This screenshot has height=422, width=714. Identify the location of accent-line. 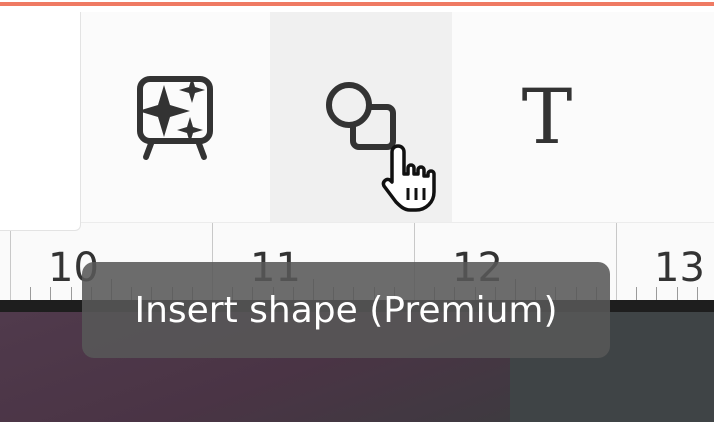
(357, 4).